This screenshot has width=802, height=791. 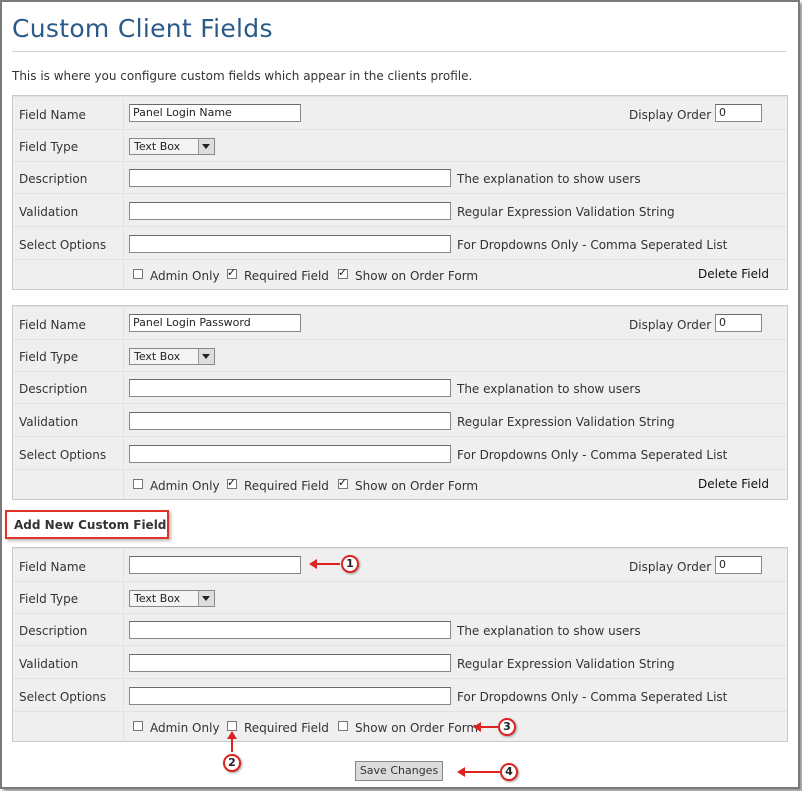 What do you see at coordinates (738, 565) in the screenshot?
I see `new-display-order-input` at bounding box center [738, 565].